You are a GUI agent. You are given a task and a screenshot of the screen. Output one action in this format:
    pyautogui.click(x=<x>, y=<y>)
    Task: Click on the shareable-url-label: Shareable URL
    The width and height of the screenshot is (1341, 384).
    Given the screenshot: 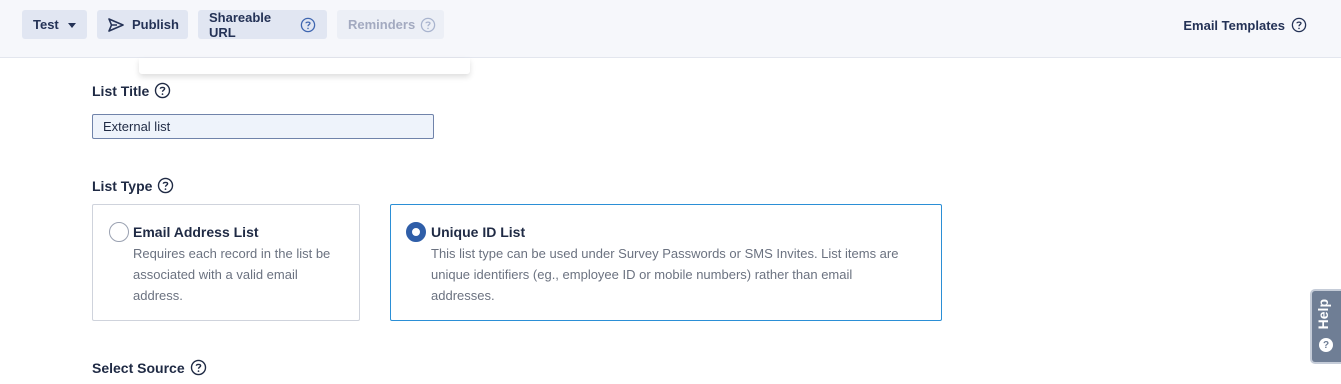 What is the action you would take?
    pyautogui.click(x=240, y=24)
    